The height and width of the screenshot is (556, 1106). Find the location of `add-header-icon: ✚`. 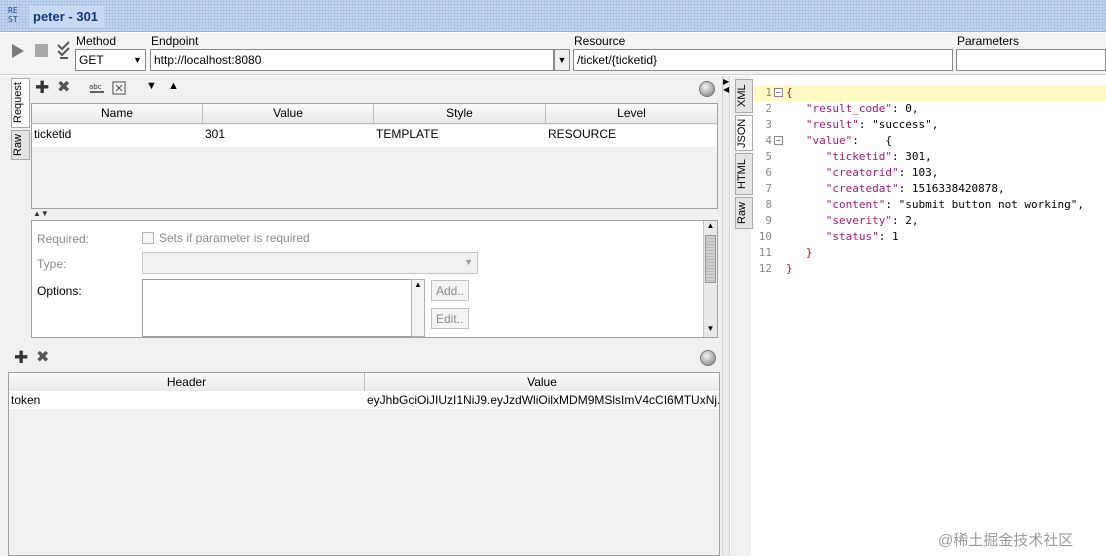

add-header-icon: ✚ is located at coordinates (21, 358).